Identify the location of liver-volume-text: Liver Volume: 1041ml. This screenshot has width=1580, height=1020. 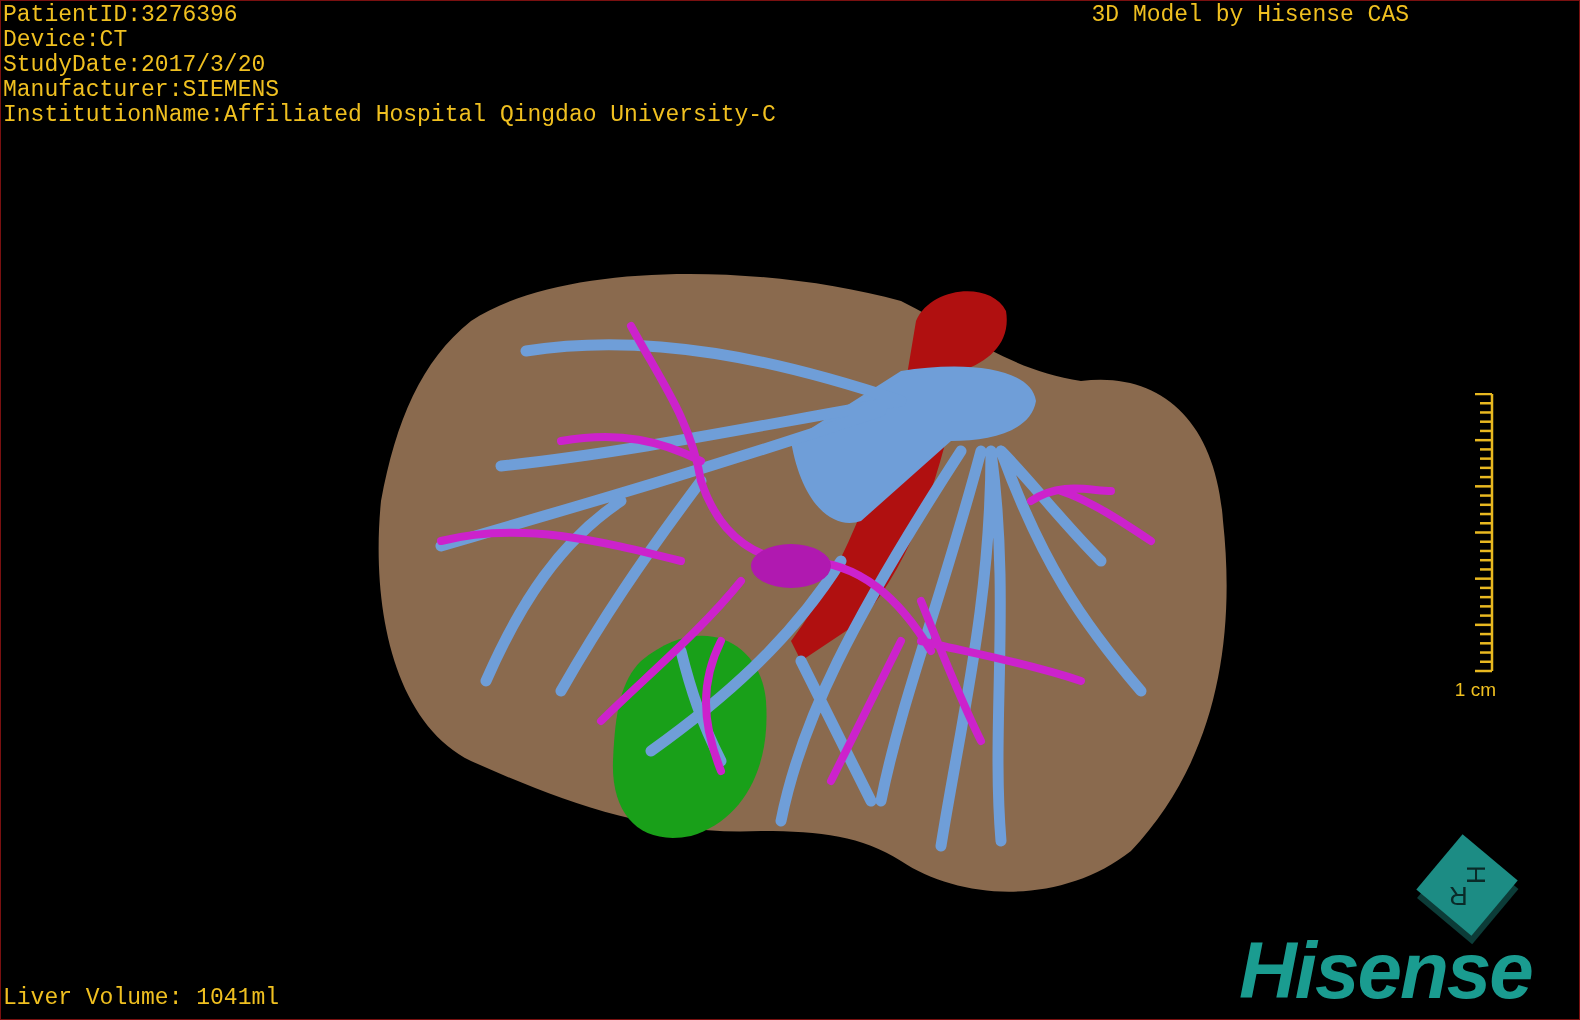
(141, 998).